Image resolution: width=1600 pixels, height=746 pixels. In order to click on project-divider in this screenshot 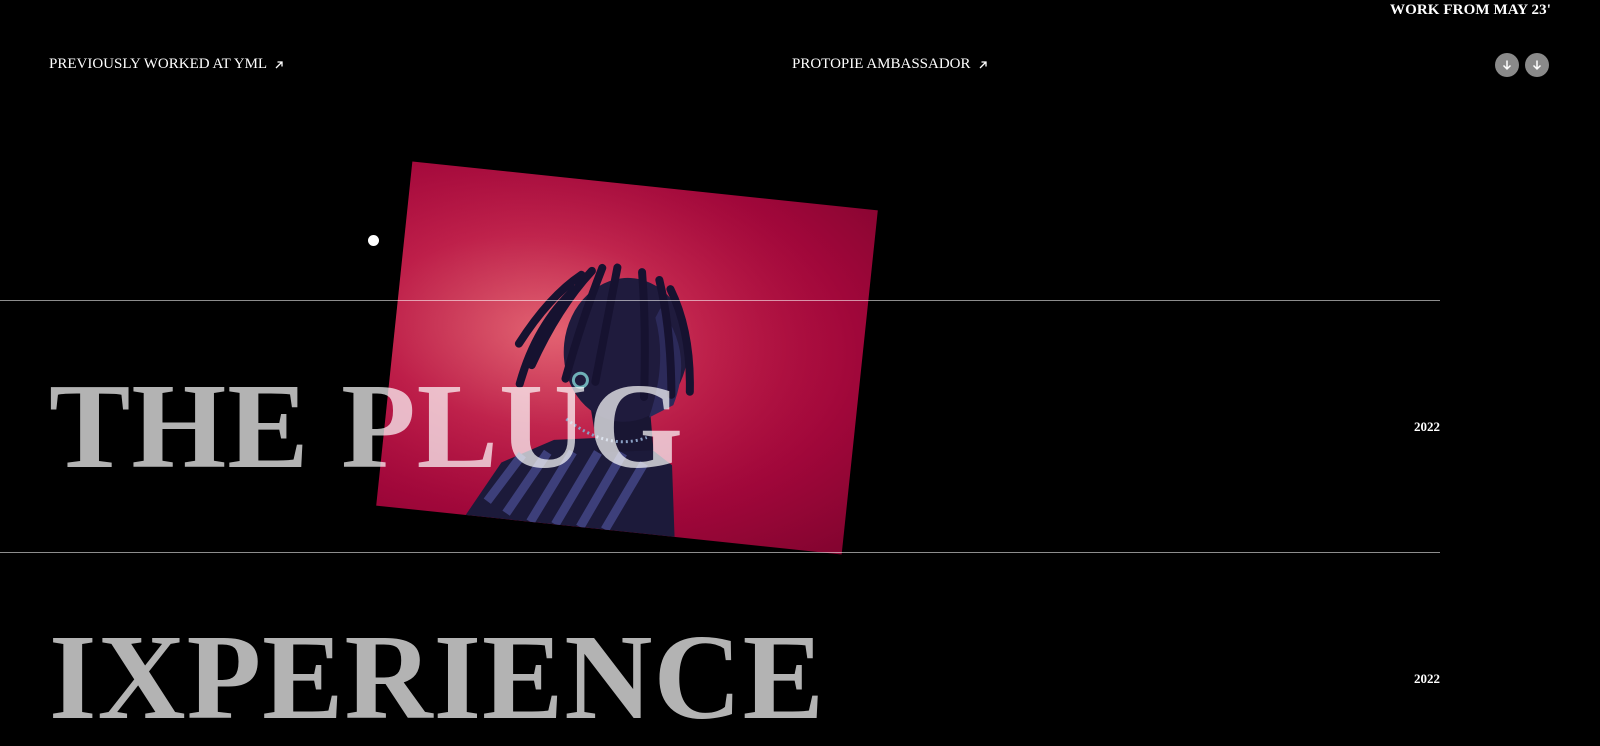, I will do `click(720, 552)`.